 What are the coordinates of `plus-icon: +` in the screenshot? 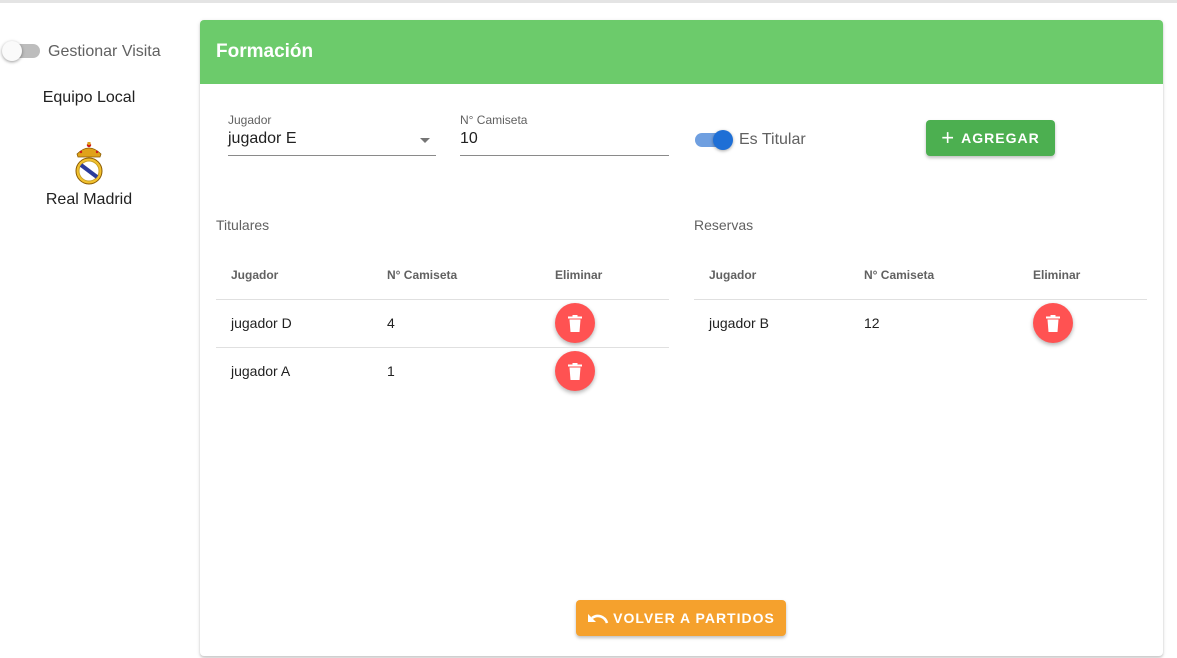 It's located at (948, 137).